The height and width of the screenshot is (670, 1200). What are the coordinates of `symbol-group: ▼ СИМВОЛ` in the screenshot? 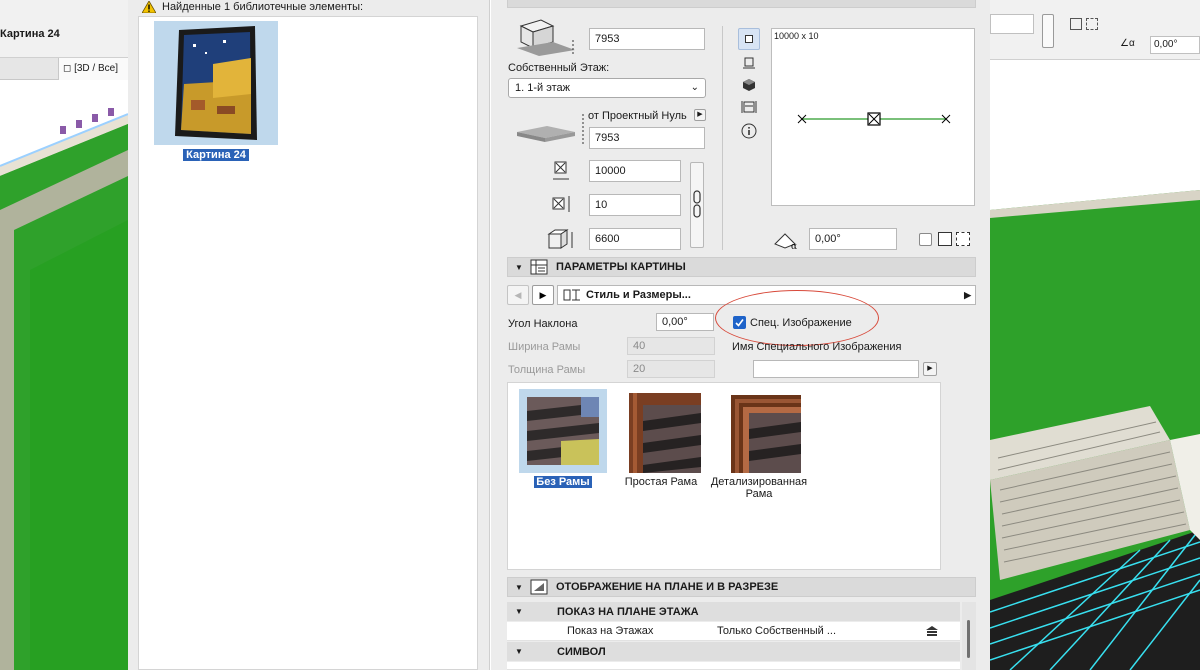 It's located at (733, 651).